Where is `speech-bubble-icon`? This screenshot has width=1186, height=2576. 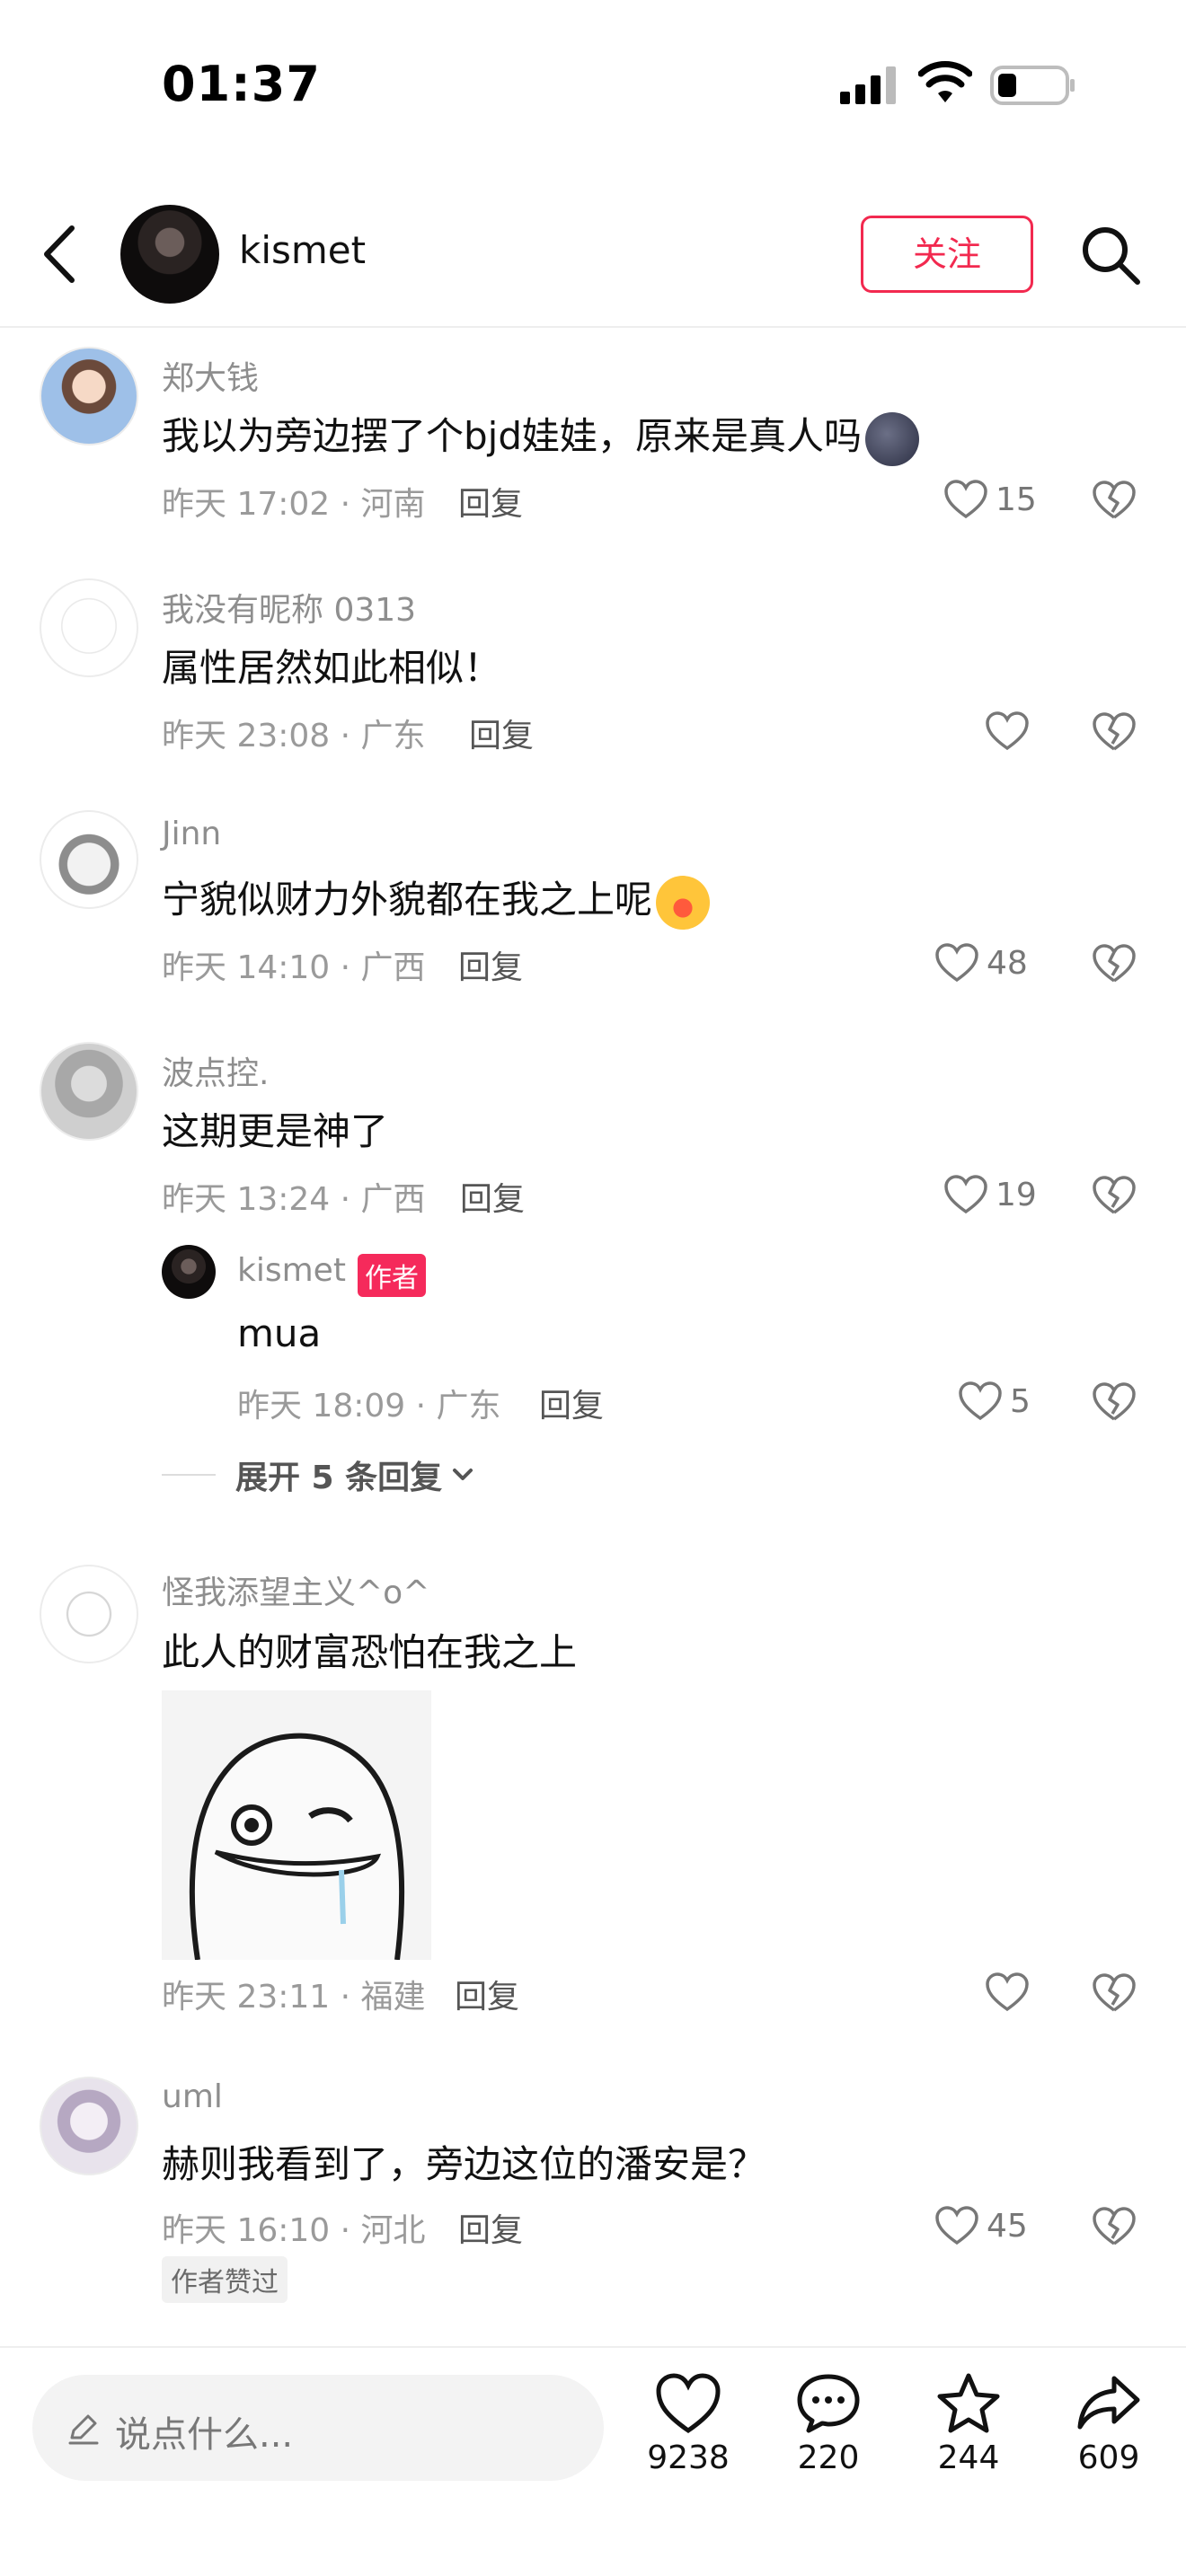
speech-bubble-icon is located at coordinates (828, 2403).